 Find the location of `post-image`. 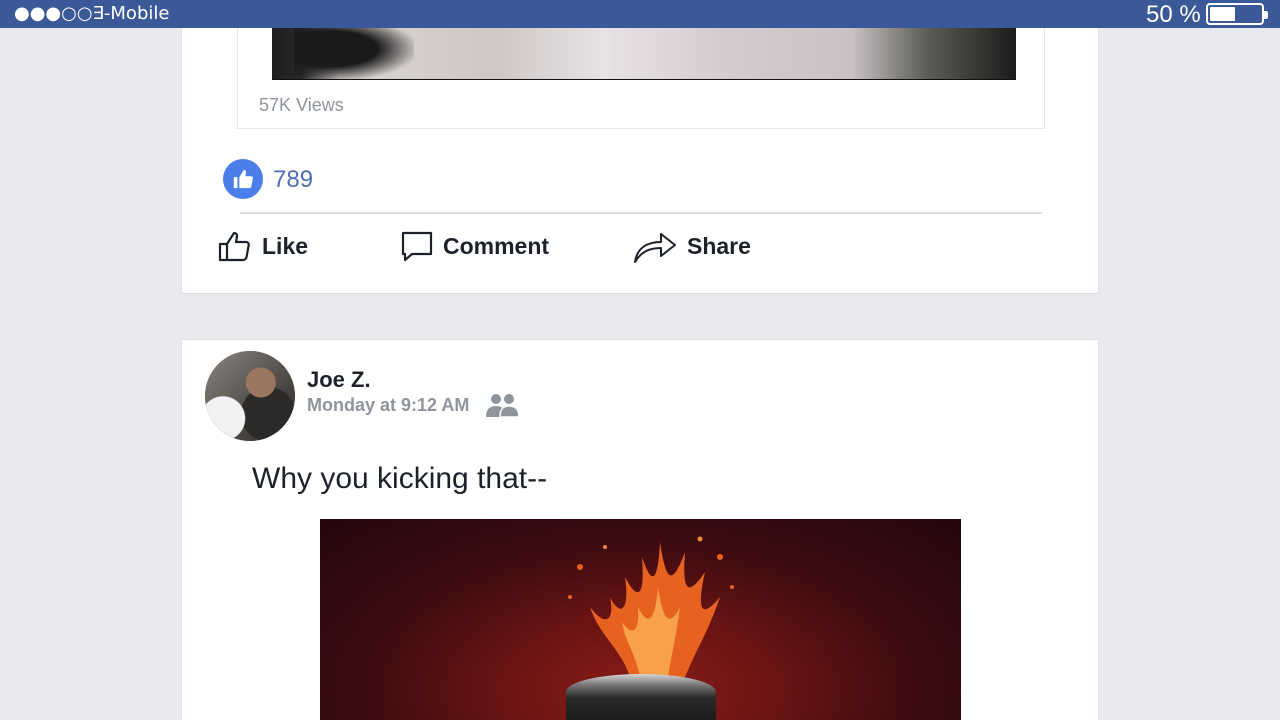

post-image is located at coordinates (640, 619).